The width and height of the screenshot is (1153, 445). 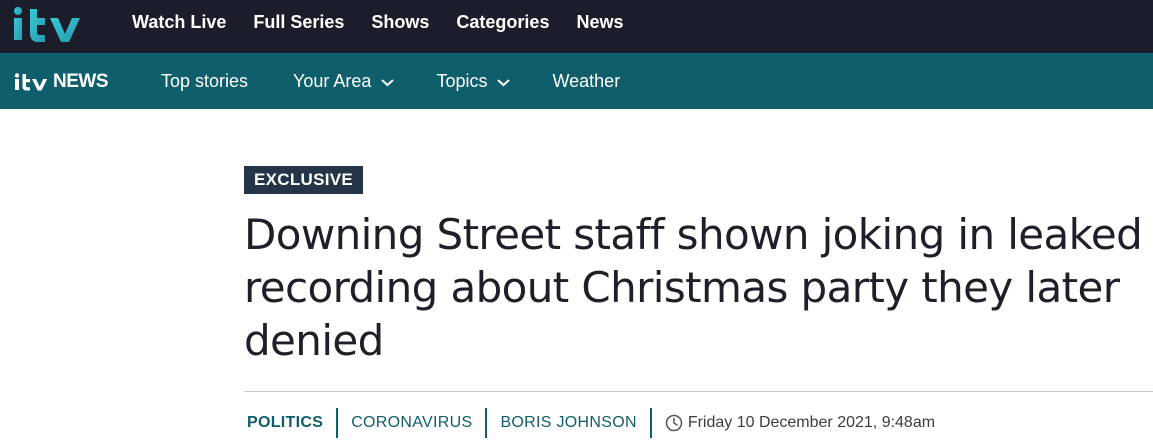 What do you see at coordinates (568, 423) in the screenshot?
I see `tag-boris-johnson: BORIS JOHNSON` at bounding box center [568, 423].